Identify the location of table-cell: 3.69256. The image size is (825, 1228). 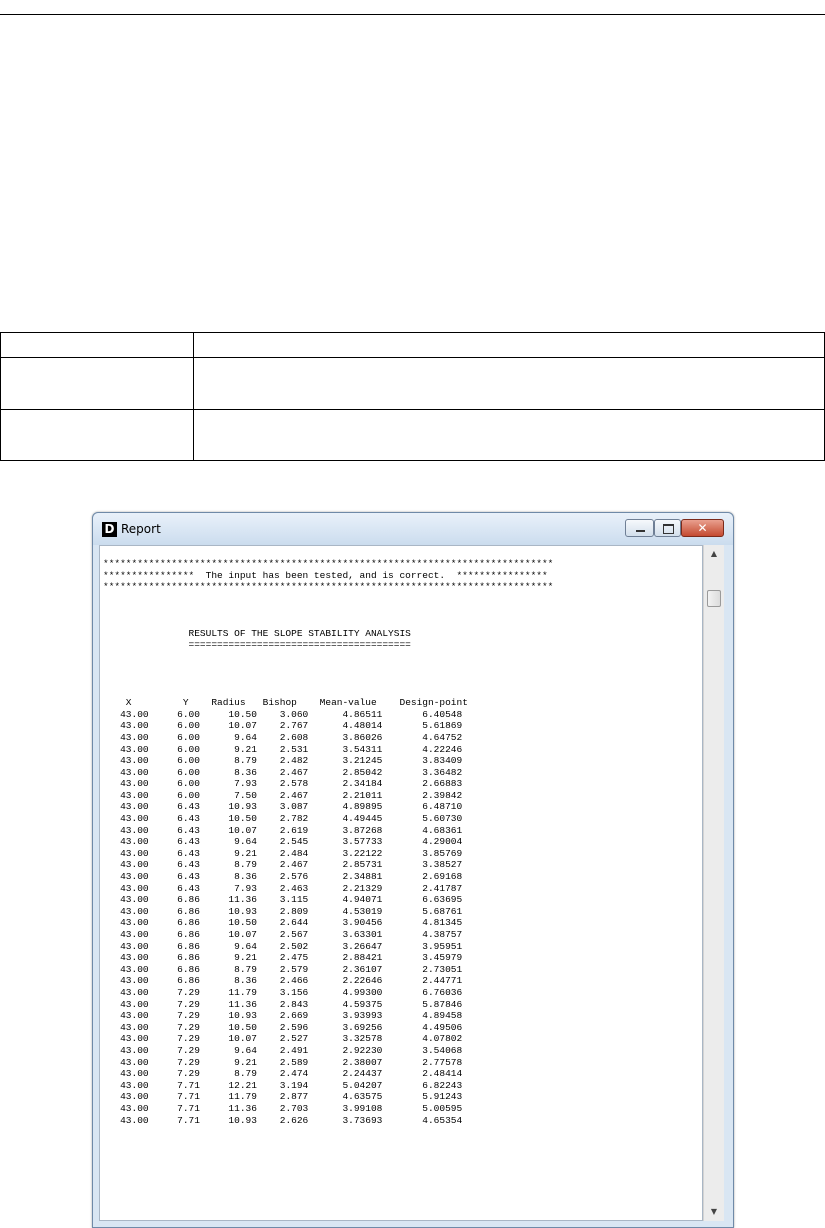
(345, 1027).